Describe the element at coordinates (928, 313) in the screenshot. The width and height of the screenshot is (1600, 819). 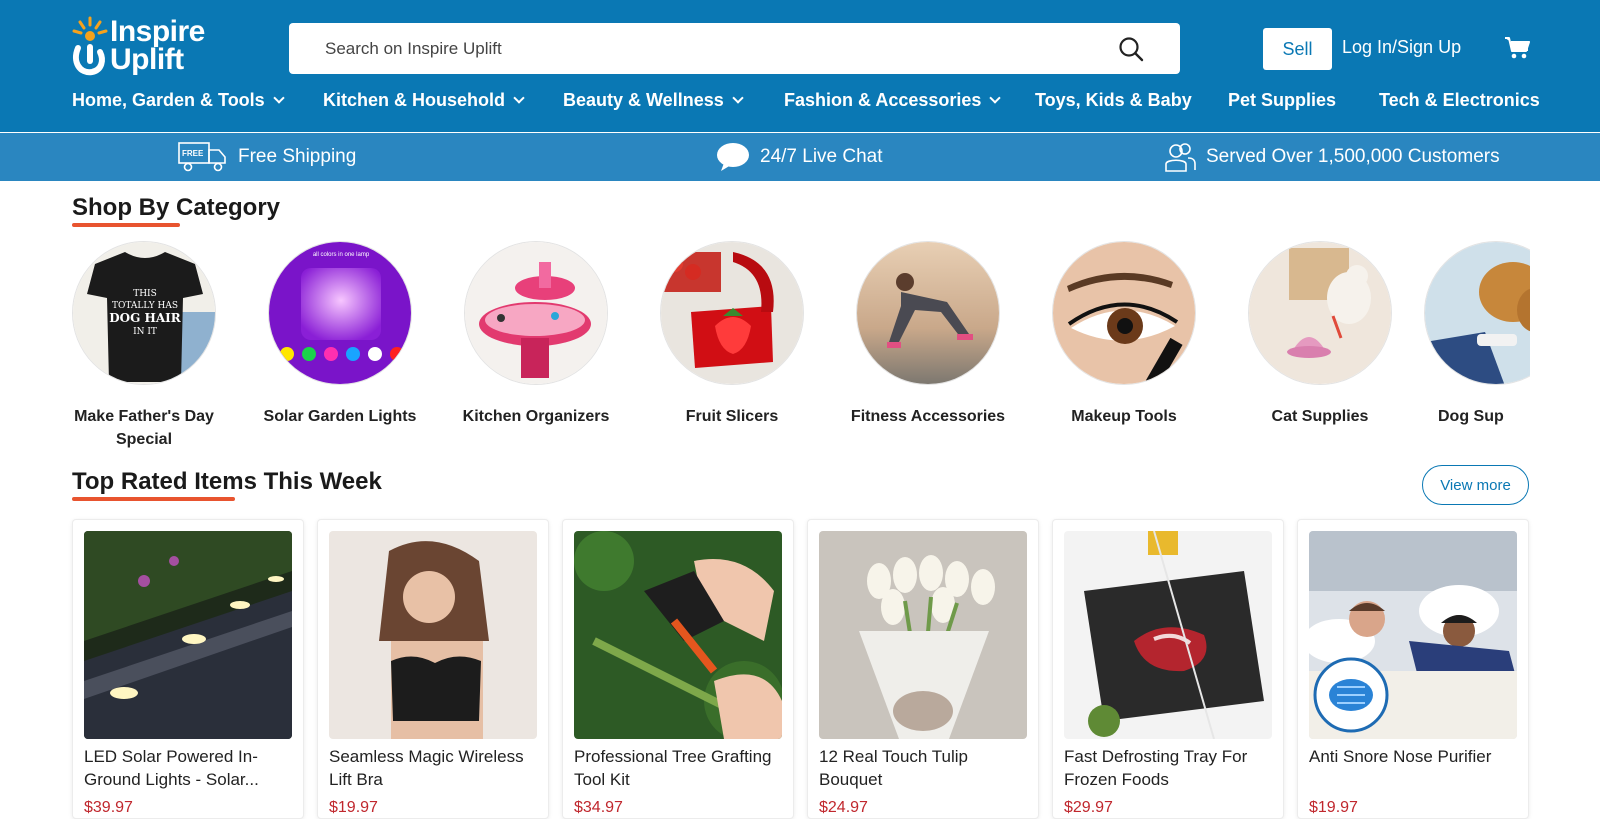
I see `category-image-fitness` at that location.